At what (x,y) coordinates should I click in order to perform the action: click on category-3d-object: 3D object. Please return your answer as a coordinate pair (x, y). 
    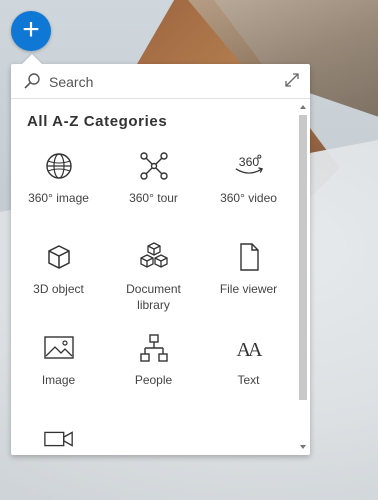
    Looking at the image, I should click on (58, 283).